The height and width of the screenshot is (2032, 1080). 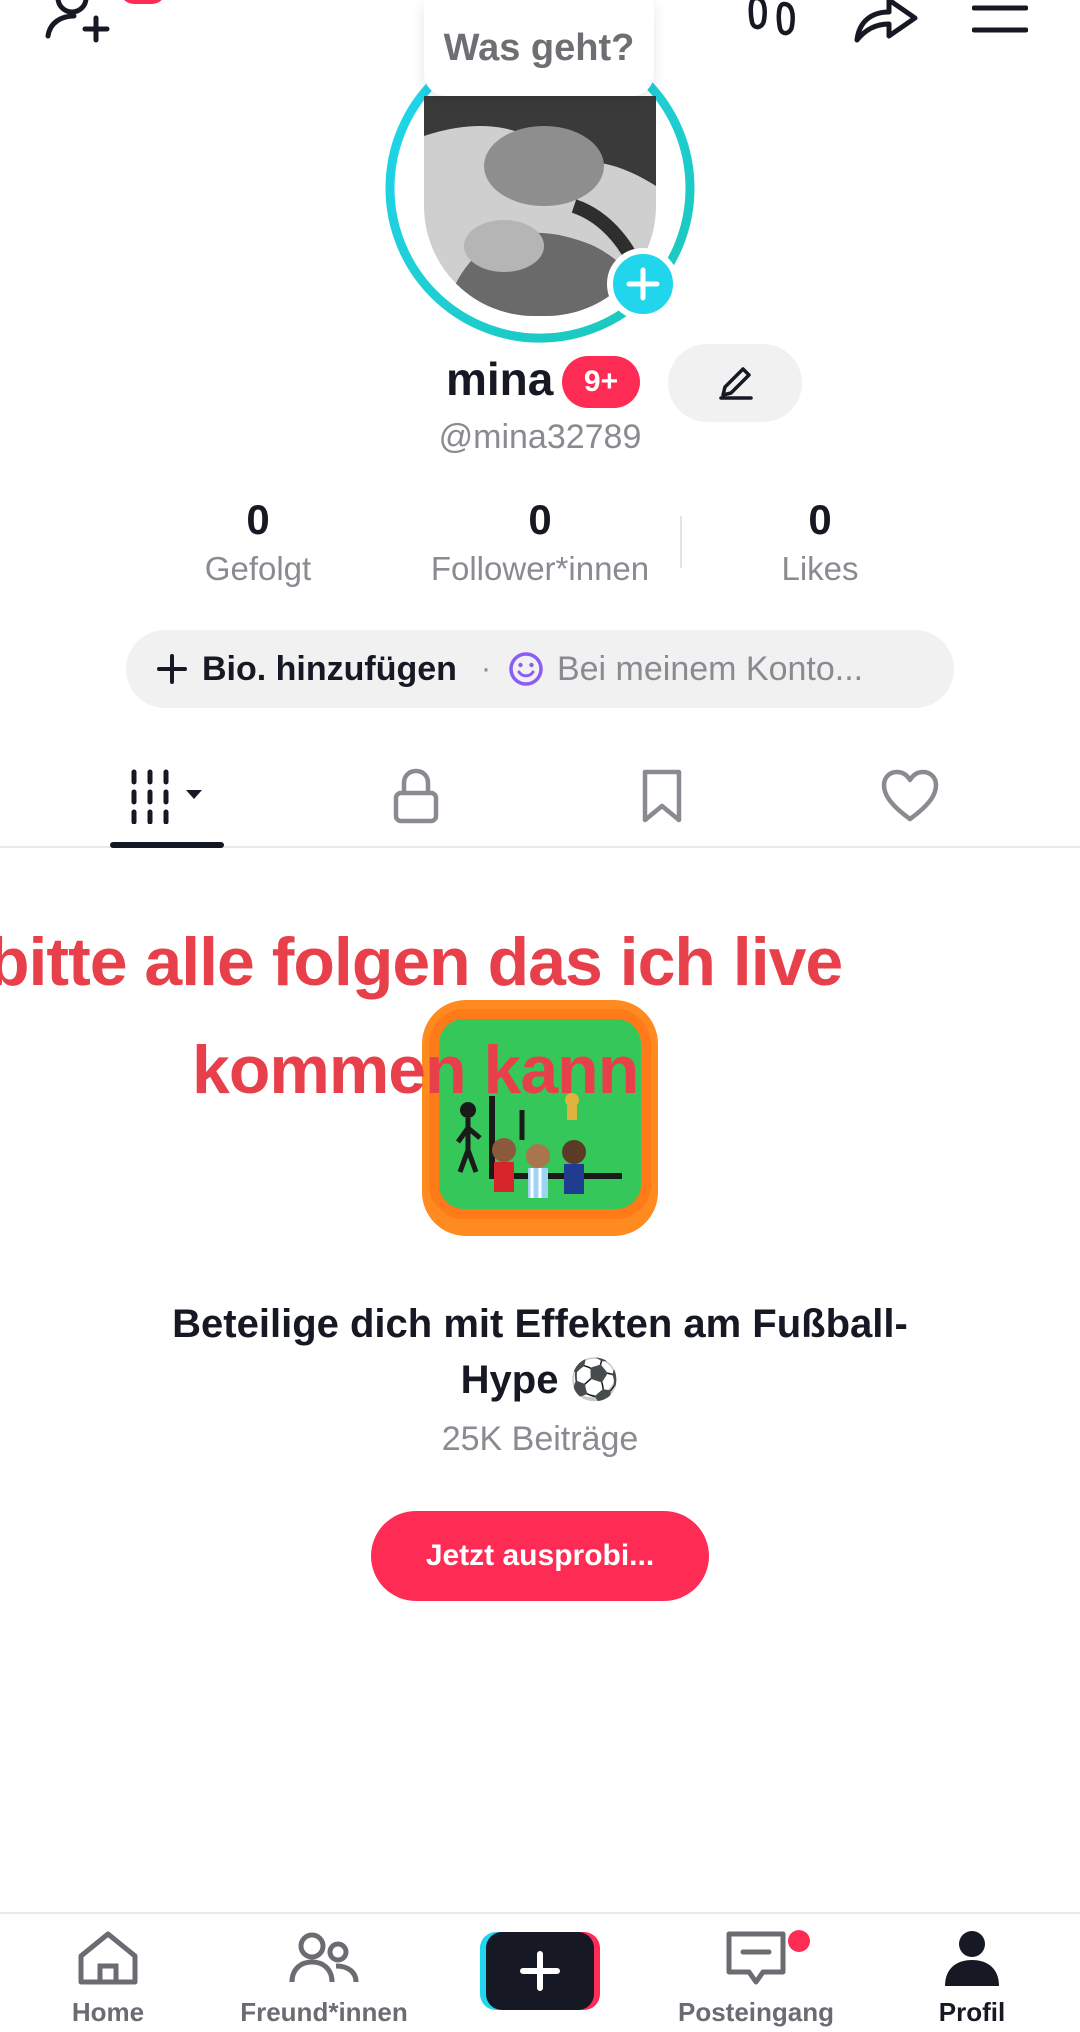 I want to click on add-bio-label: Bio. hinzufügen, so click(x=329, y=668).